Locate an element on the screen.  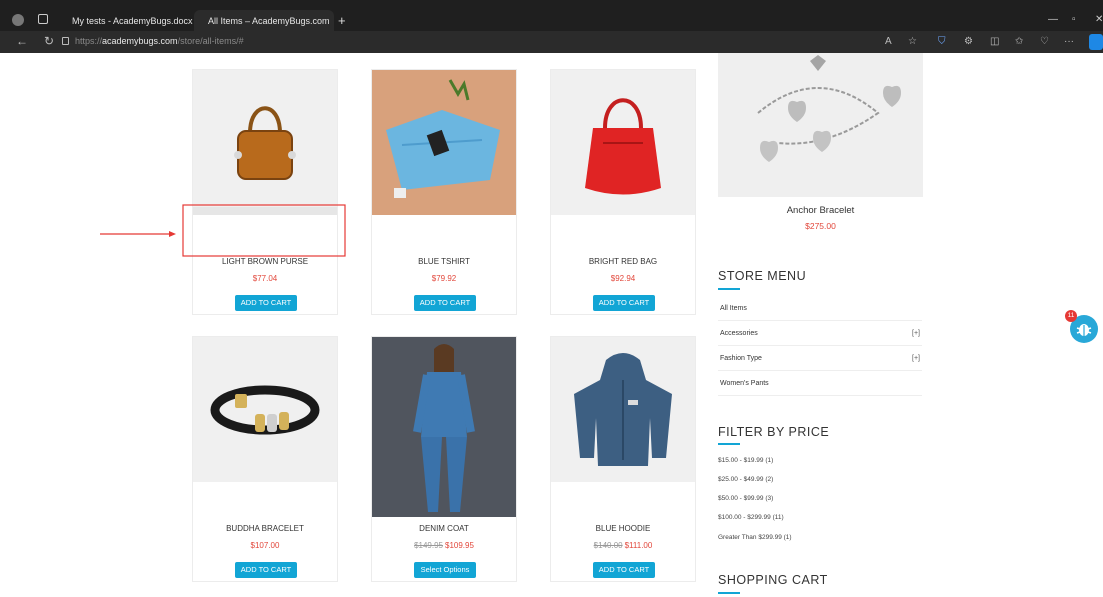
product-price: $140.00 $111.00 is located at coordinates (623, 545).